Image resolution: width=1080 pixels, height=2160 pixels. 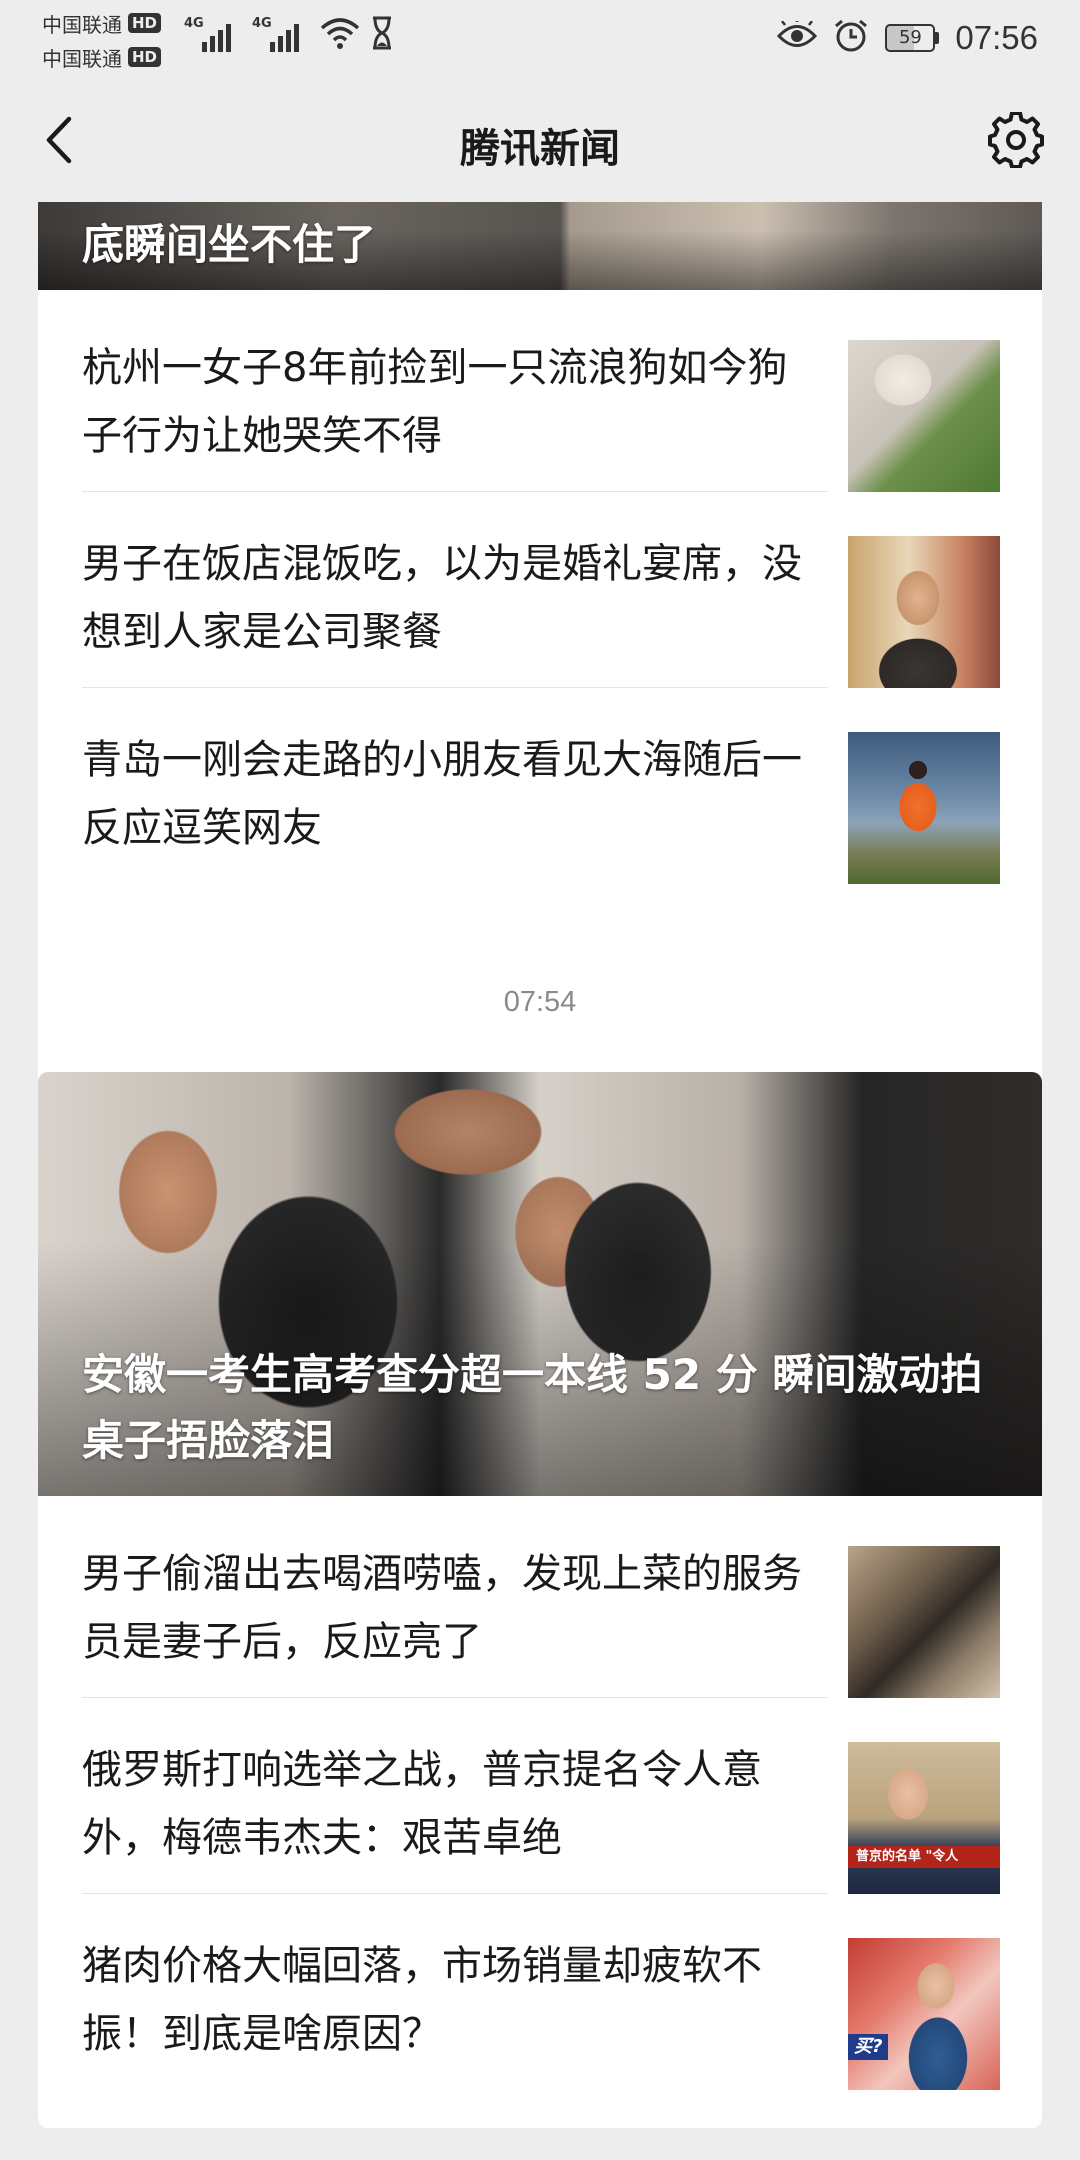 I want to click on settings-button, so click(x=1016, y=140).